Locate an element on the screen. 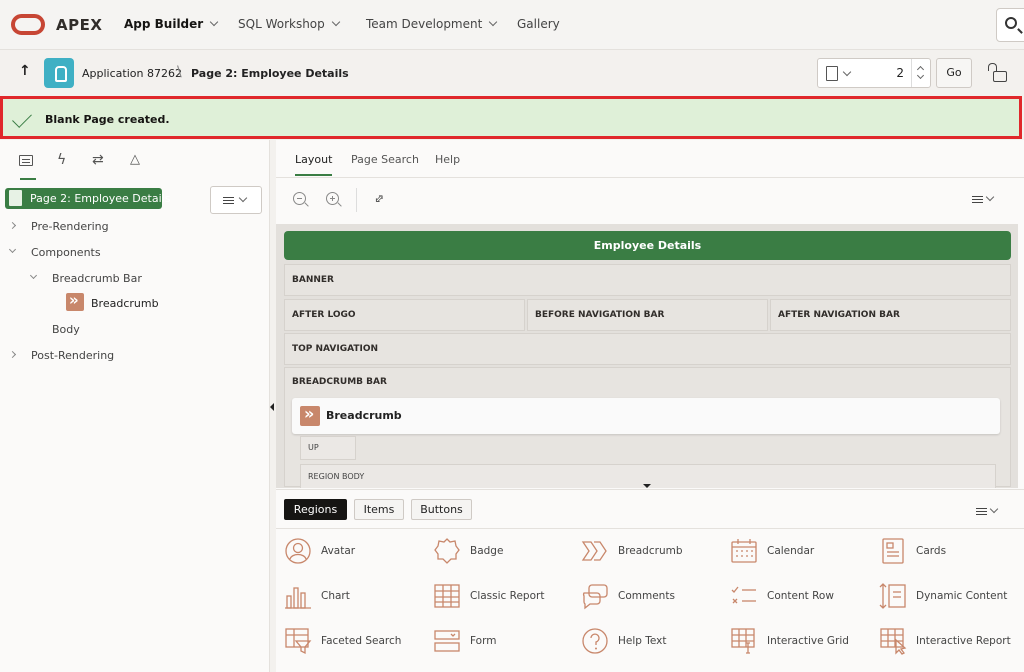 The width and height of the screenshot is (1024, 672). region-title: Breadcrumb is located at coordinates (364, 415).